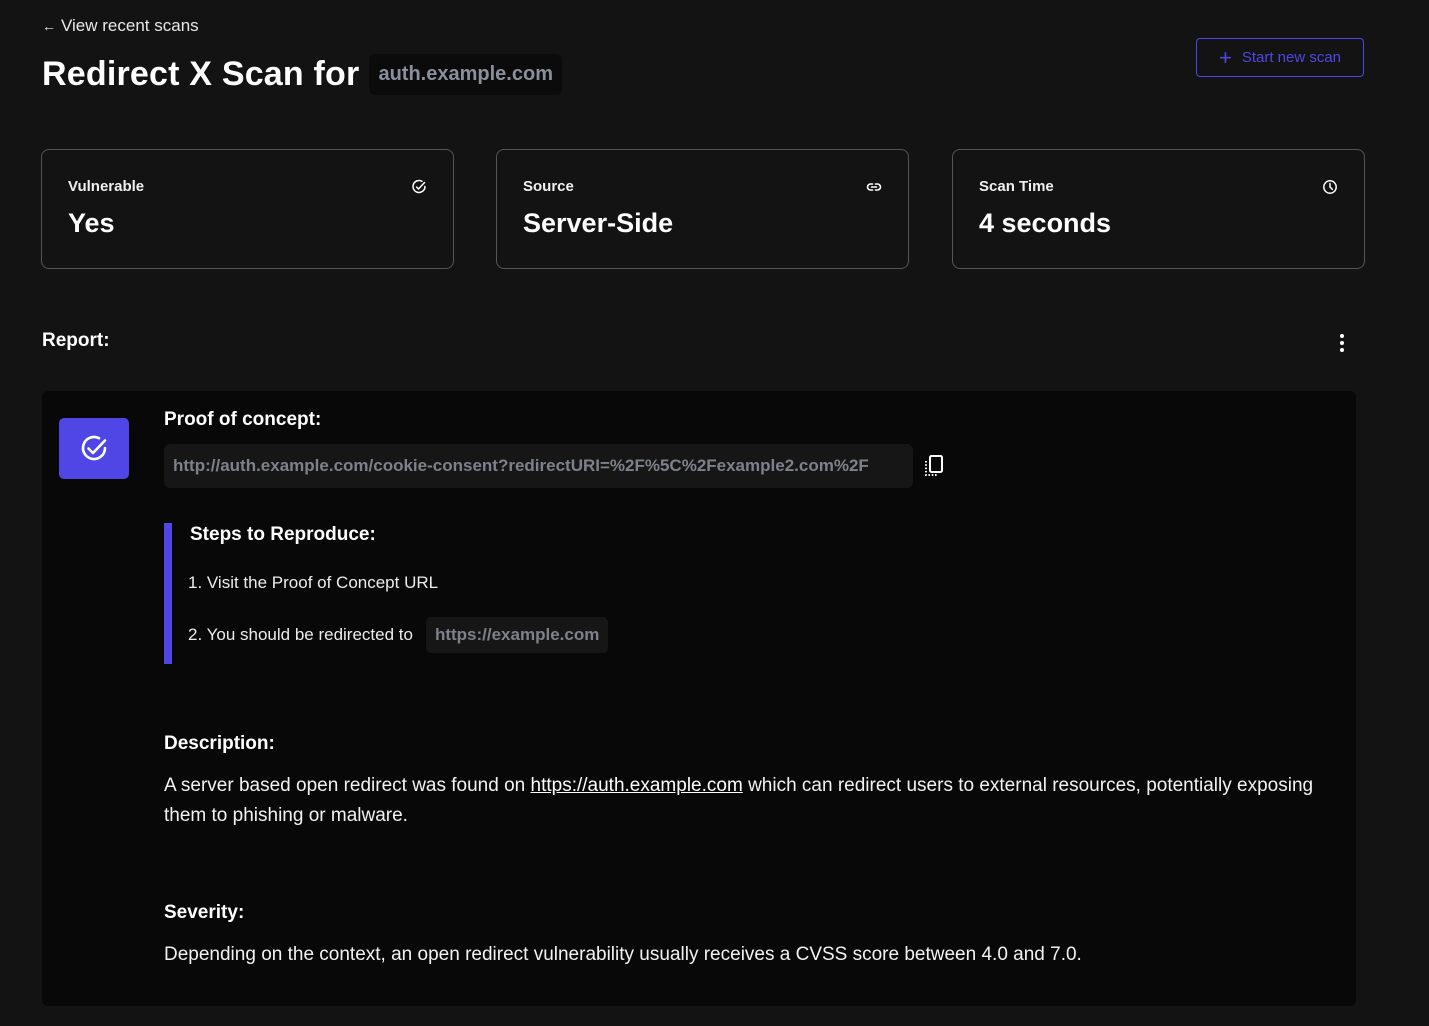 This screenshot has width=1429, height=1026. I want to click on scanned-domain: auth.example.com, so click(465, 74).